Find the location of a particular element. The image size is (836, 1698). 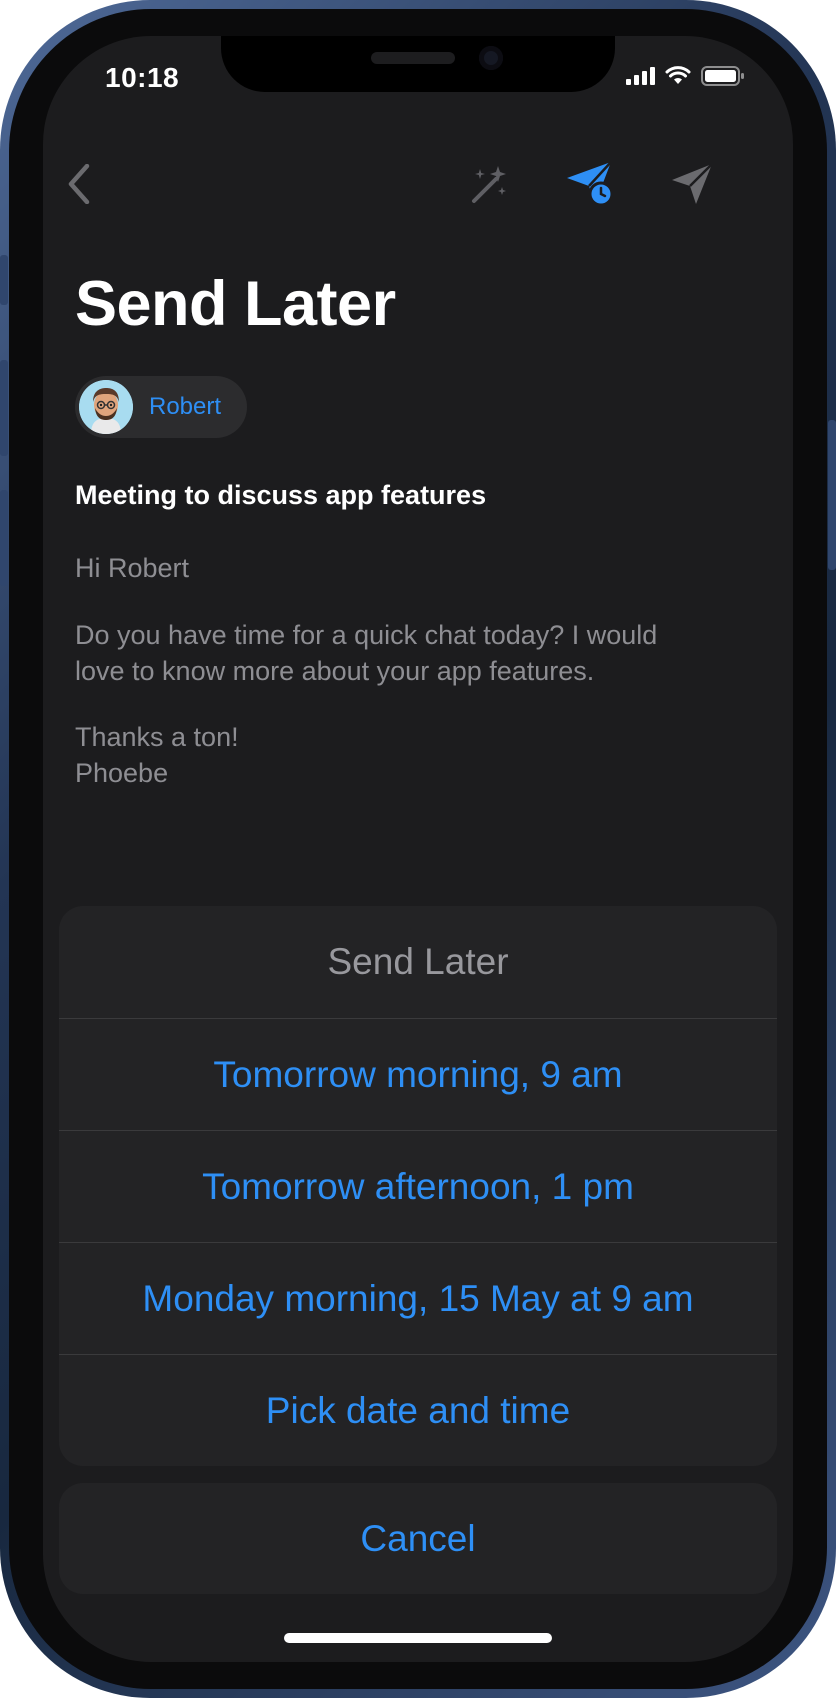

email-greeting: Hi Robert is located at coordinates (420, 568).